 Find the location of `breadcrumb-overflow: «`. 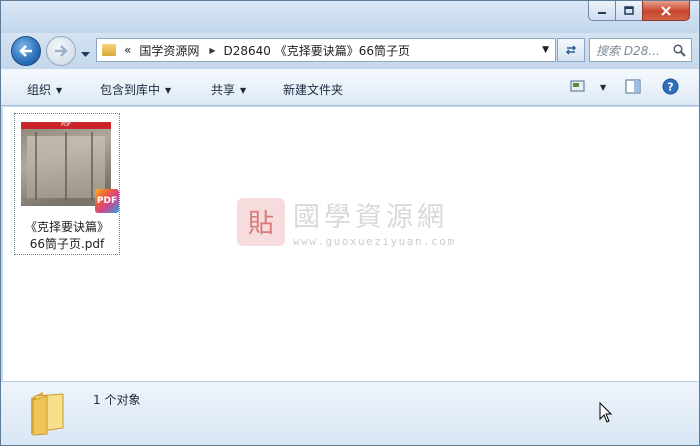

breadcrumb-overflow: « is located at coordinates (127, 50).